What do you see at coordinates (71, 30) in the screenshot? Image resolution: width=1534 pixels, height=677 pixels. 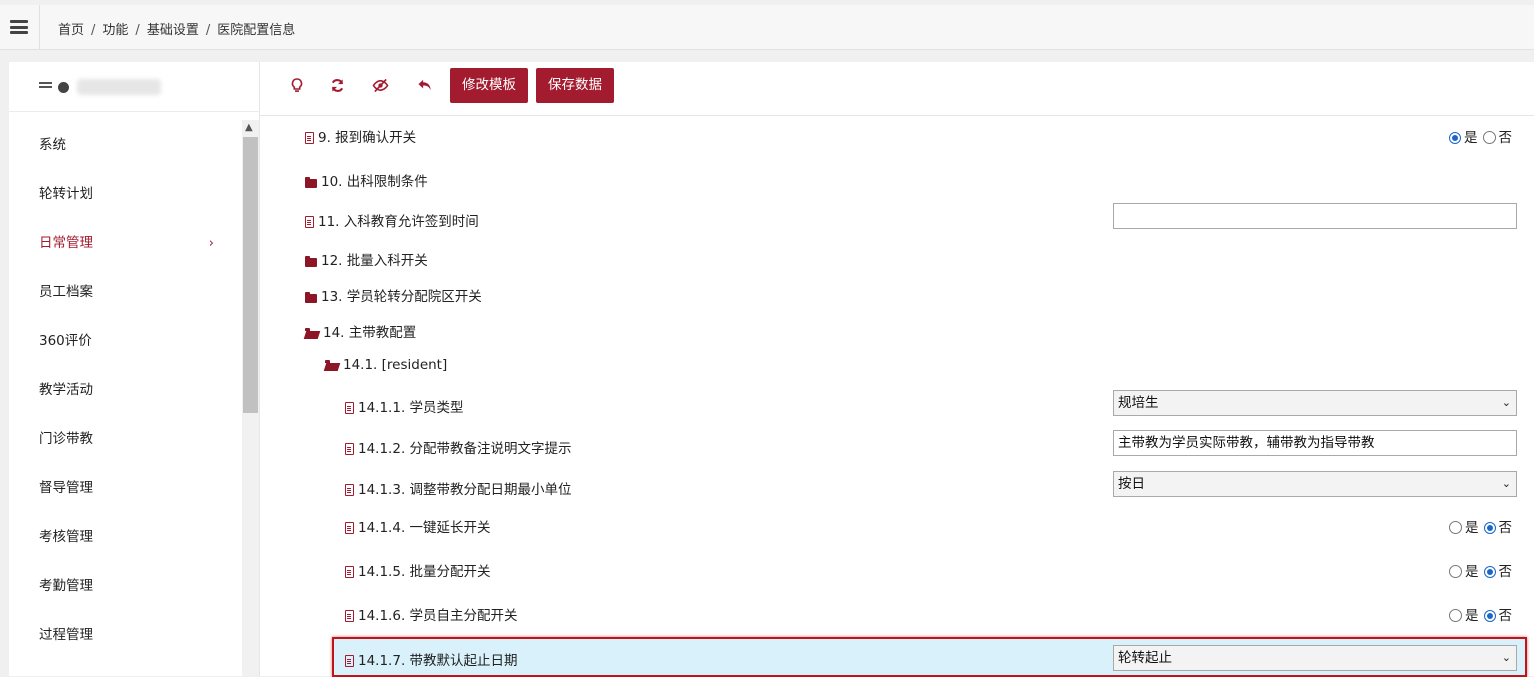 I see `breadcrumb-home: 首页` at bounding box center [71, 30].